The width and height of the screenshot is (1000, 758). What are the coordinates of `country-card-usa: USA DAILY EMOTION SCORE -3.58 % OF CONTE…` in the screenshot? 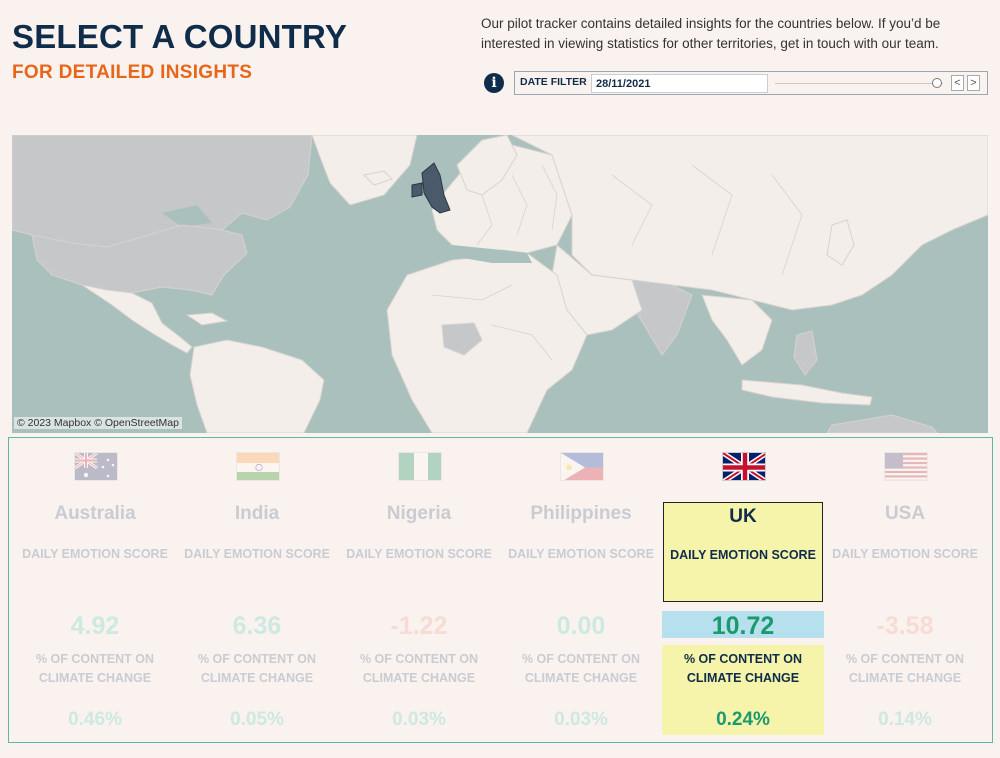 It's located at (905, 590).